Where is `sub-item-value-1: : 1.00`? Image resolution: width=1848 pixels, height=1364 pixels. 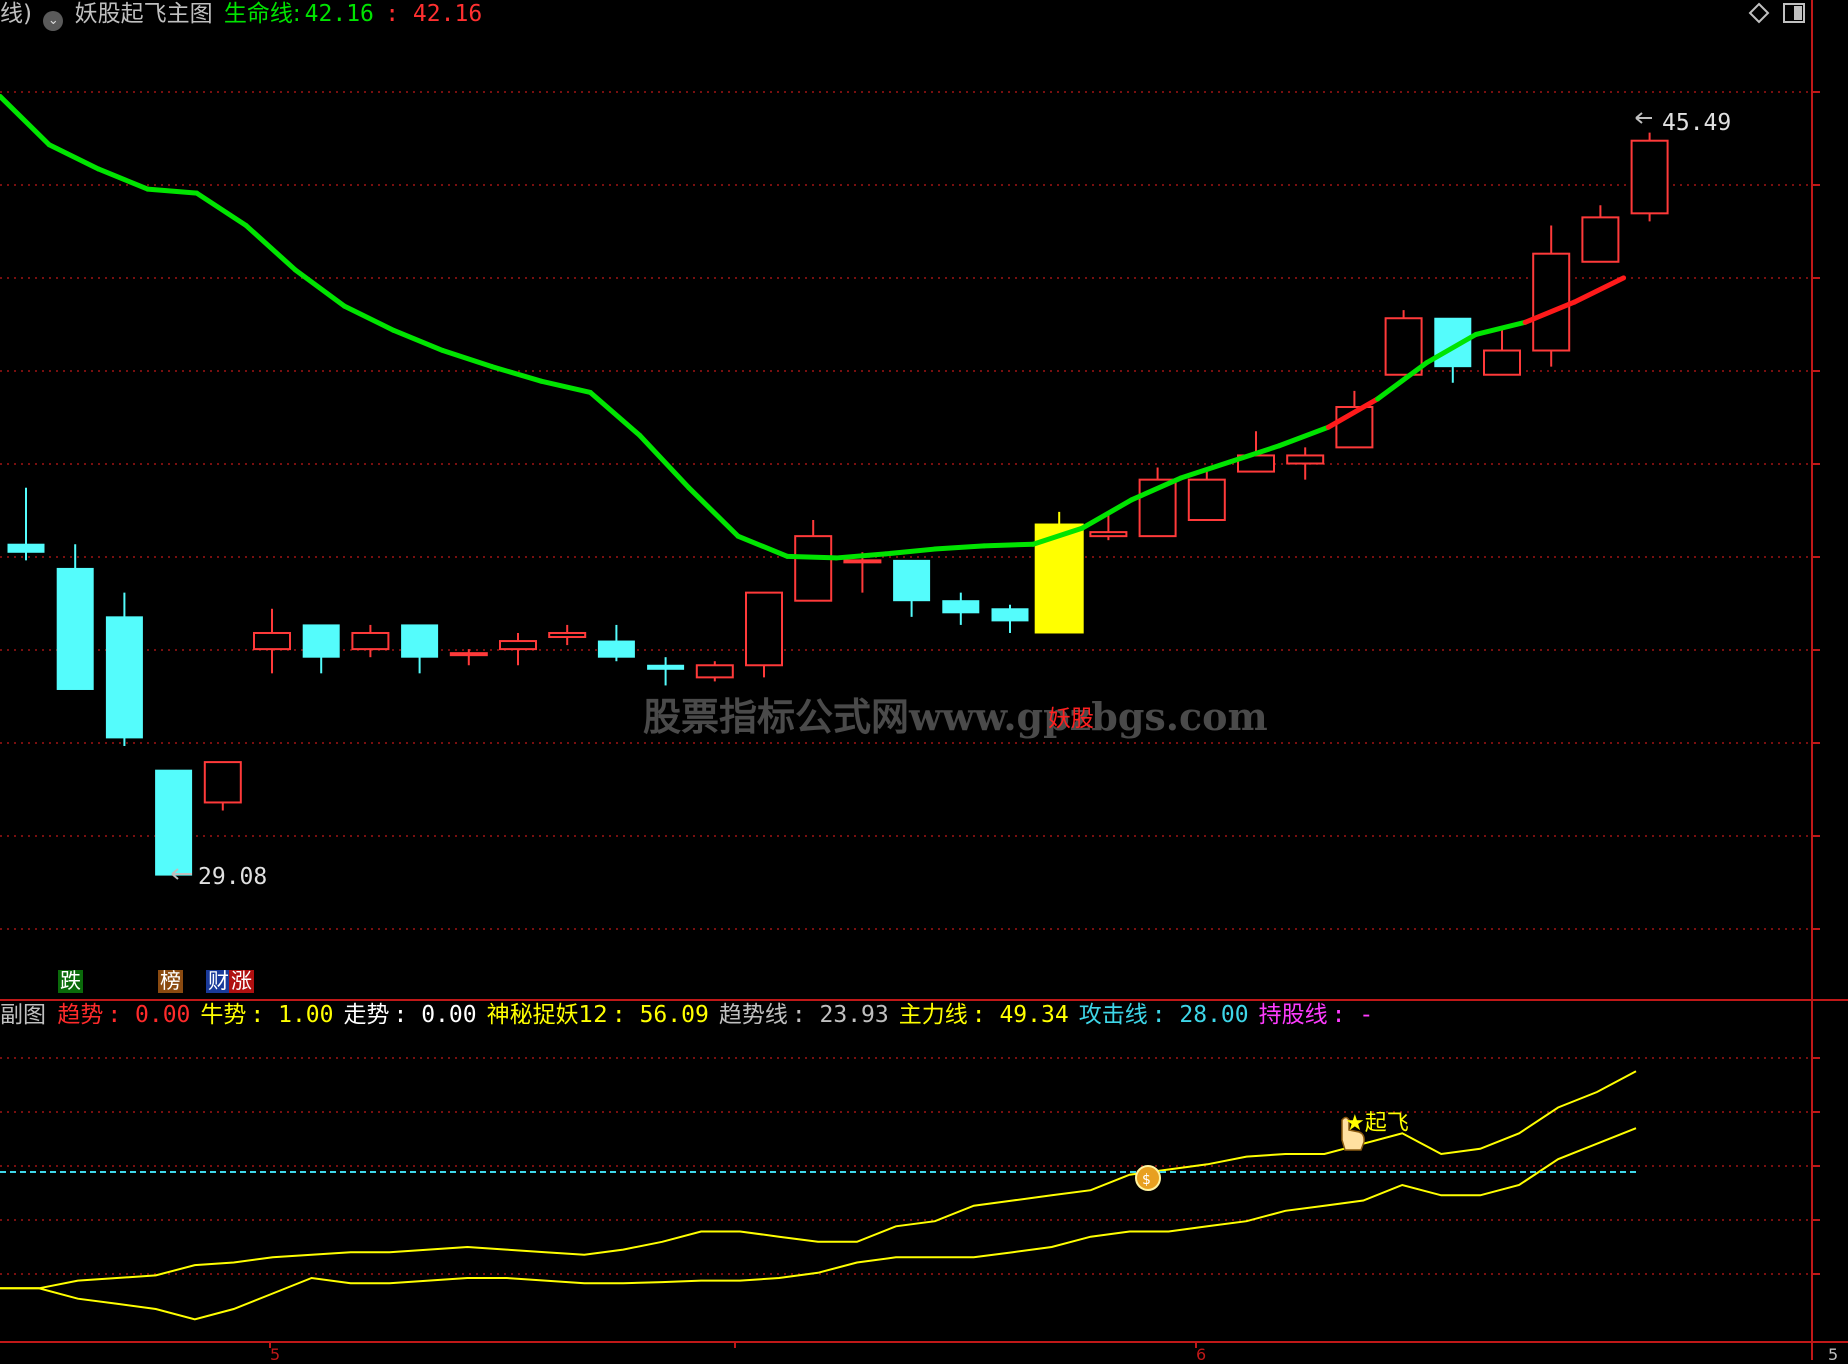 sub-item-value-1: : 1.00 is located at coordinates (292, 1015).